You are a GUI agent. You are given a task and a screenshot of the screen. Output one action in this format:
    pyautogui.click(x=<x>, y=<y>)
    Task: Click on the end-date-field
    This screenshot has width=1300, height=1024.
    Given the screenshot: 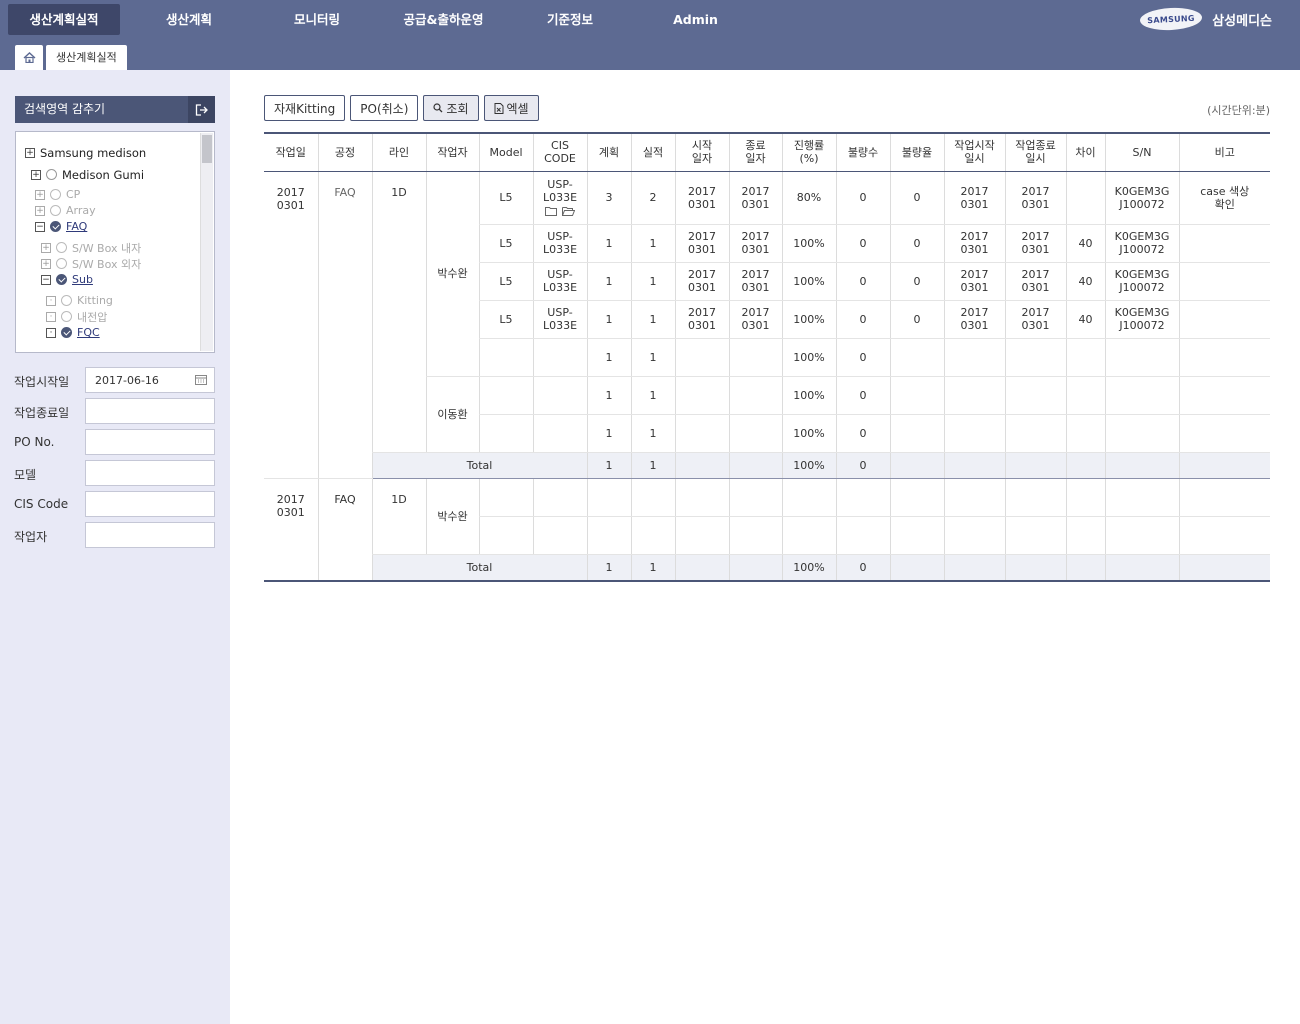 What is the action you would take?
    pyautogui.click(x=150, y=411)
    